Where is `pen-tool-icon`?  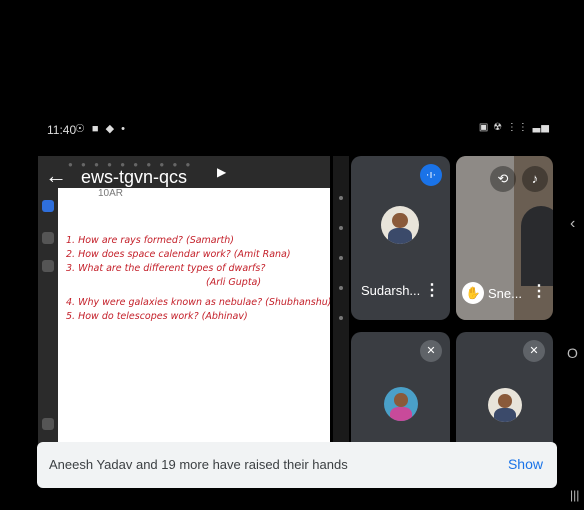 pen-tool-icon is located at coordinates (48, 206).